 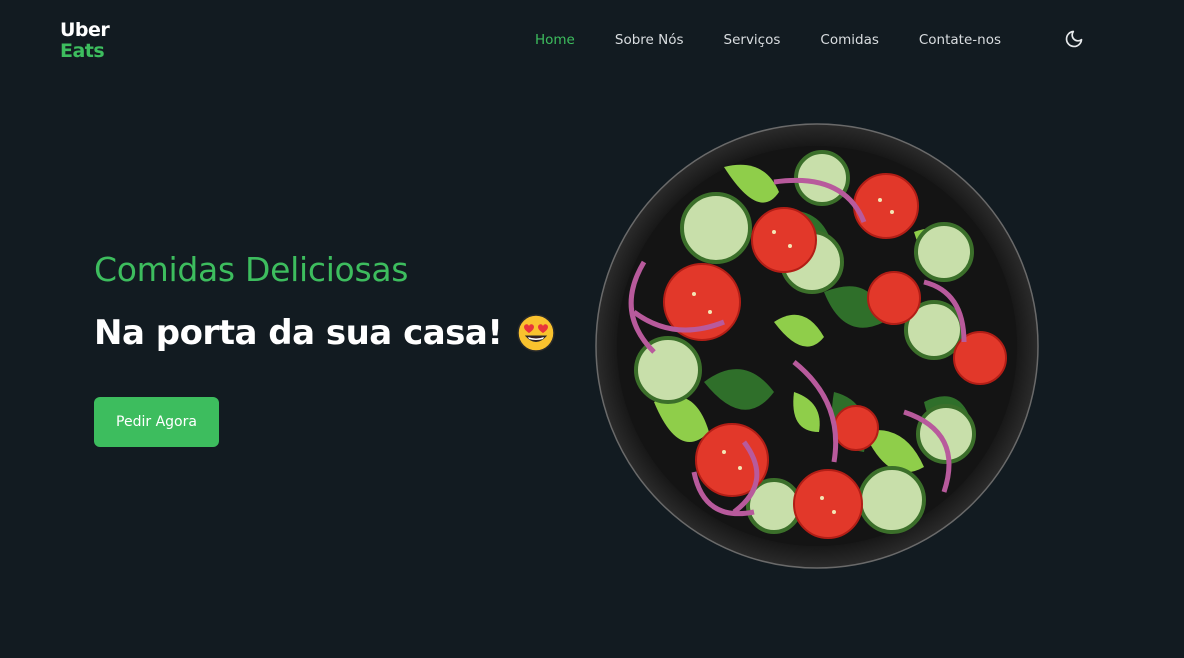 What do you see at coordinates (85, 30) in the screenshot?
I see `logo-line-1: Uber` at bounding box center [85, 30].